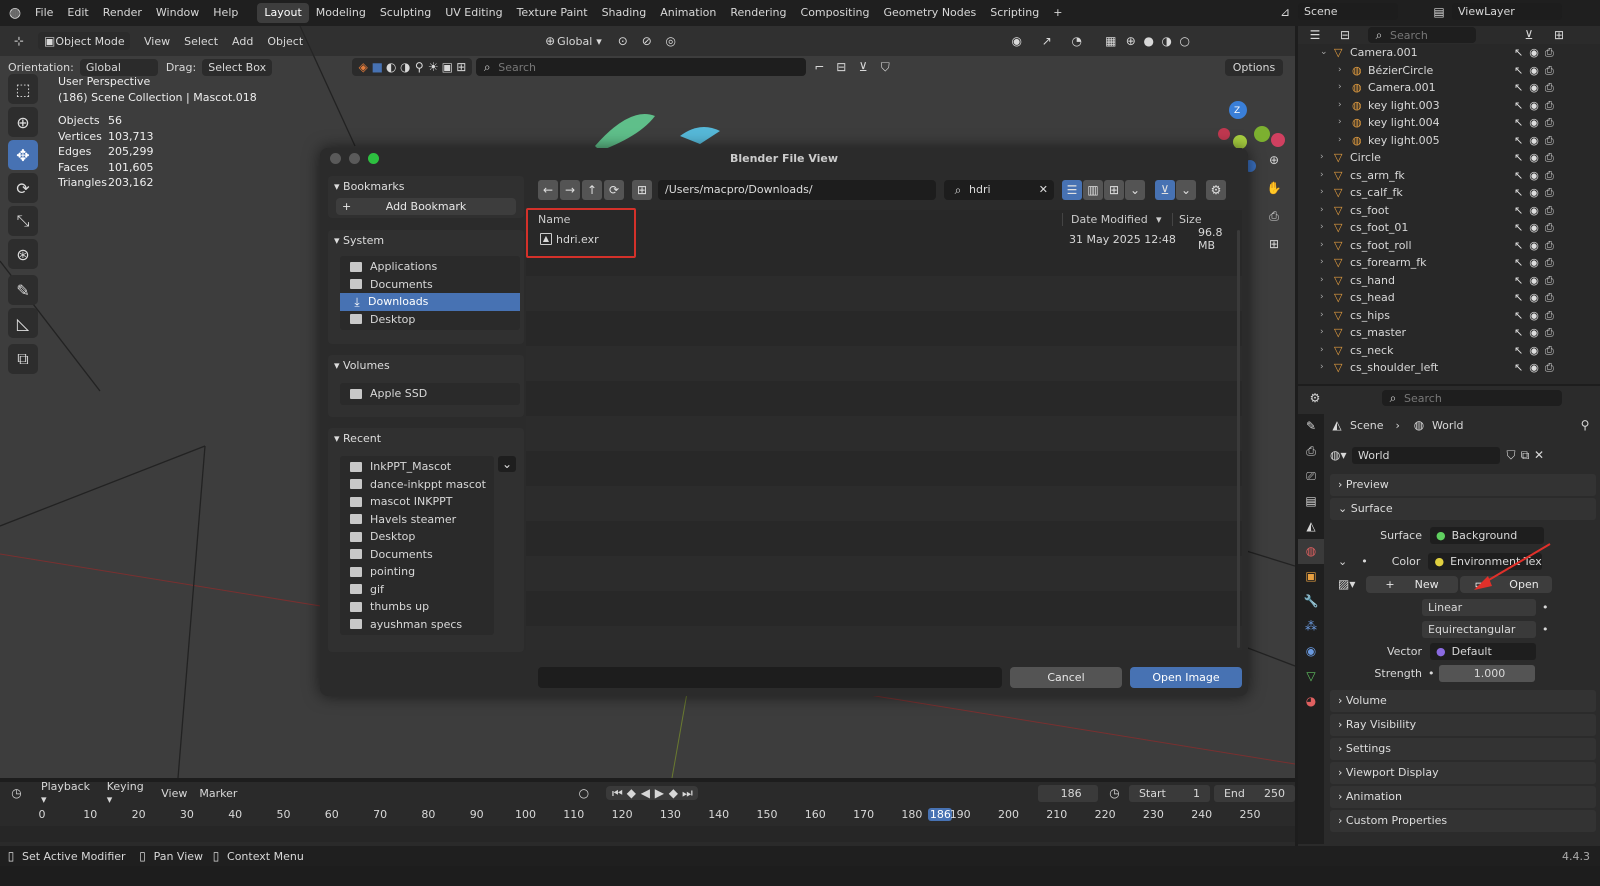 The image size is (1600, 886). What do you see at coordinates (688, 13) in the screenshot?
I see `tab-animation: Animation` at bounding box center [688, 13].